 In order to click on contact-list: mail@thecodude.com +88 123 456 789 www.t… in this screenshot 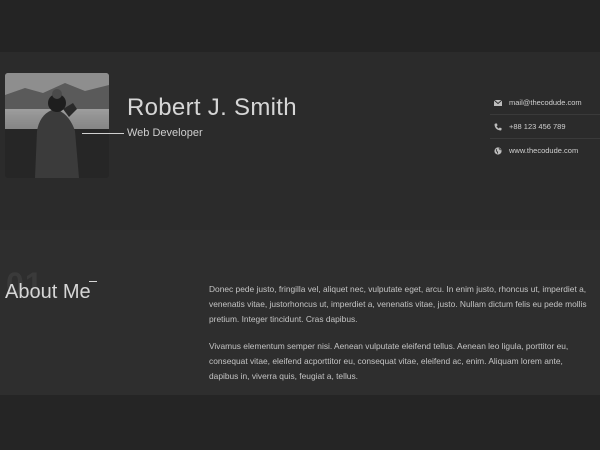, I will do `click(545, 126)`.